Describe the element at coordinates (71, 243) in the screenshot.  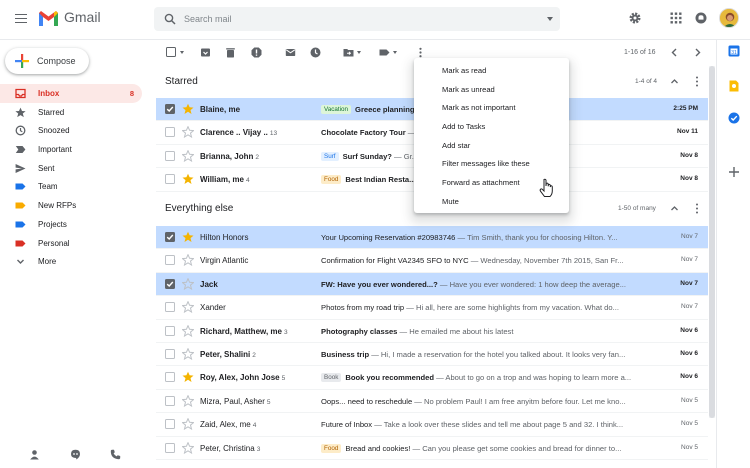
I see `sidebar-item-personal: Personal` at that location.